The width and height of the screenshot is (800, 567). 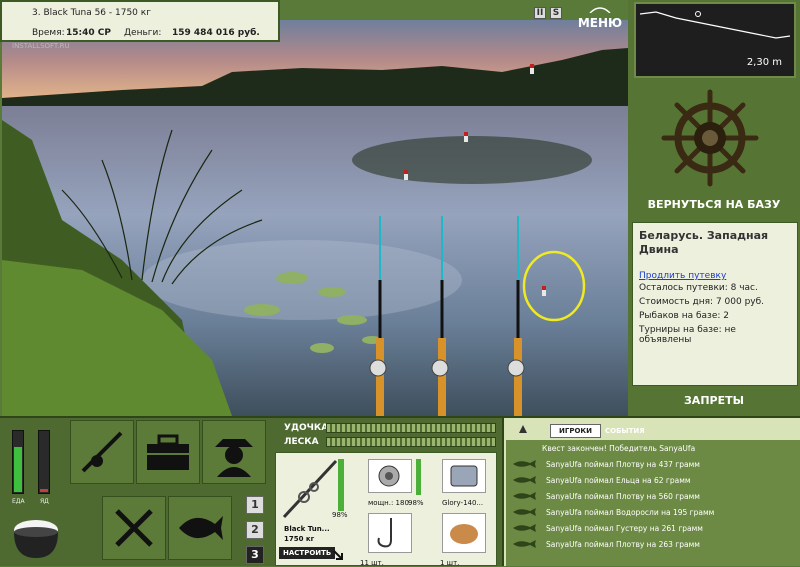 What do you see at coordinates (416, 503) in the screenshot?
I see `reel-pct: 98%` at bounding box center [416, 503].